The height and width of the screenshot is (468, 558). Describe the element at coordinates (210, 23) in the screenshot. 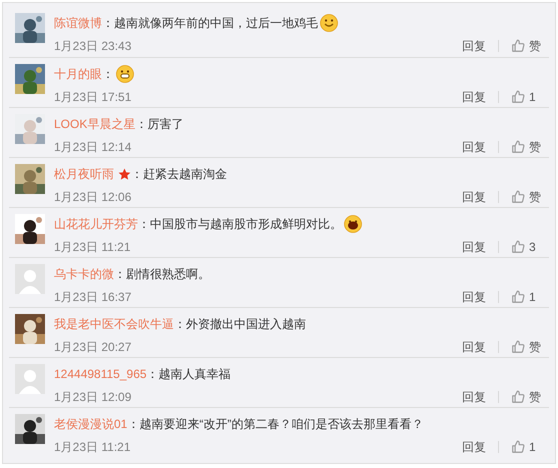

I see `comment-text: ：越南就像两年前的中国，过后一地鸡毛` at that location.